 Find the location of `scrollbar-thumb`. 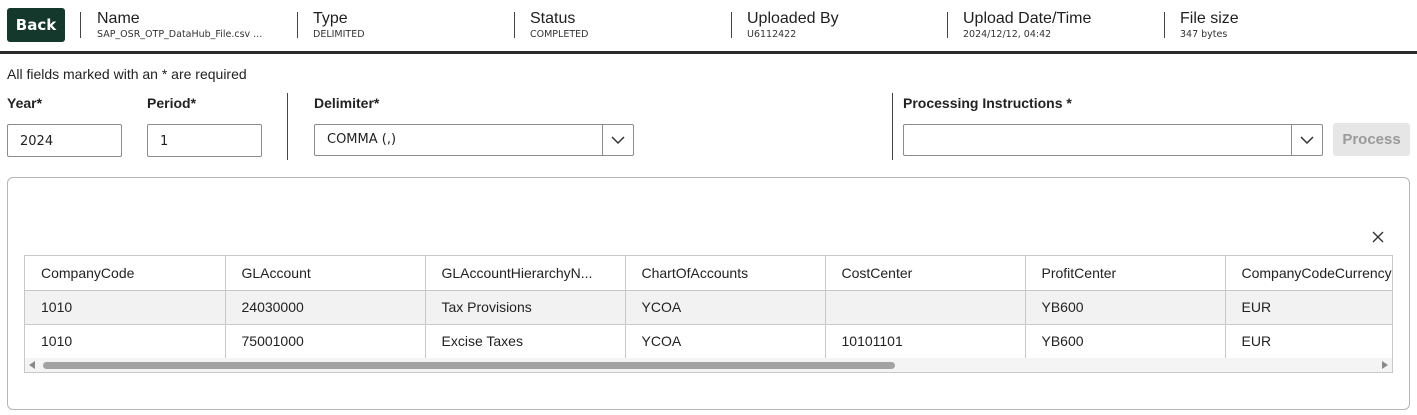

scrollbar-thumb is located at coordinates (469, 365).